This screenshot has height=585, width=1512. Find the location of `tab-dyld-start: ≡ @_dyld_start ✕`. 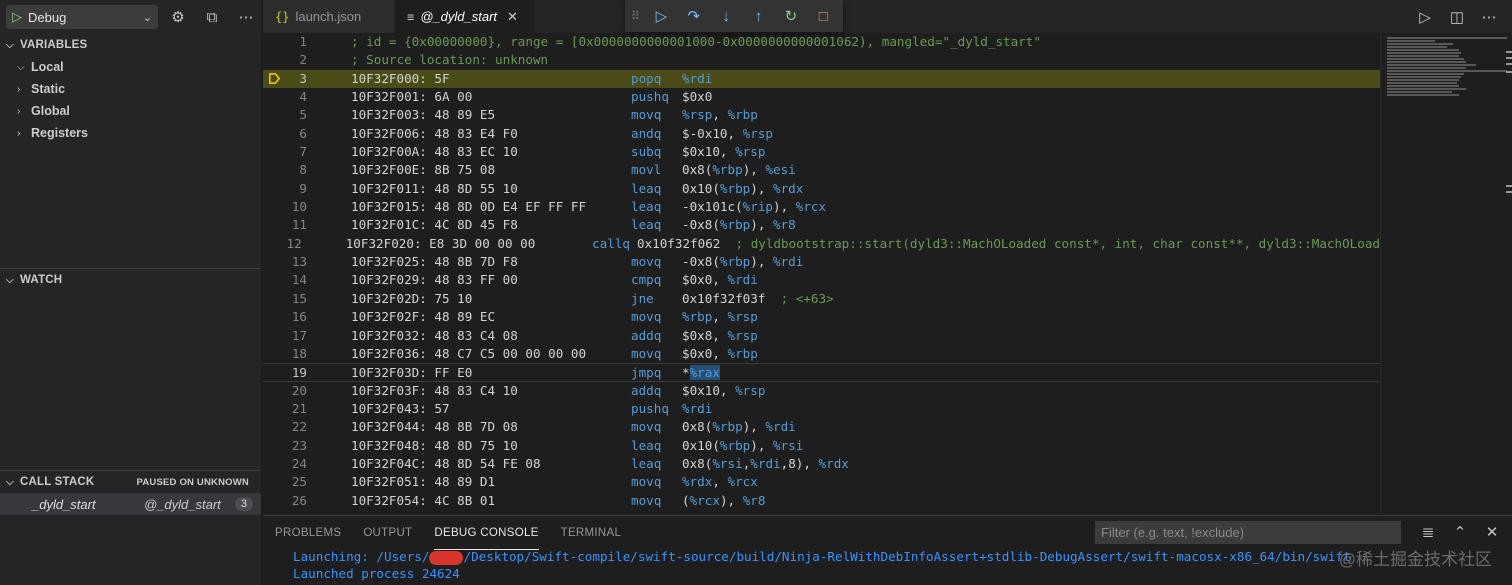

tab-dyld-start: ≡ @_dyld_start ✕ is located at coordinates (465, 16).